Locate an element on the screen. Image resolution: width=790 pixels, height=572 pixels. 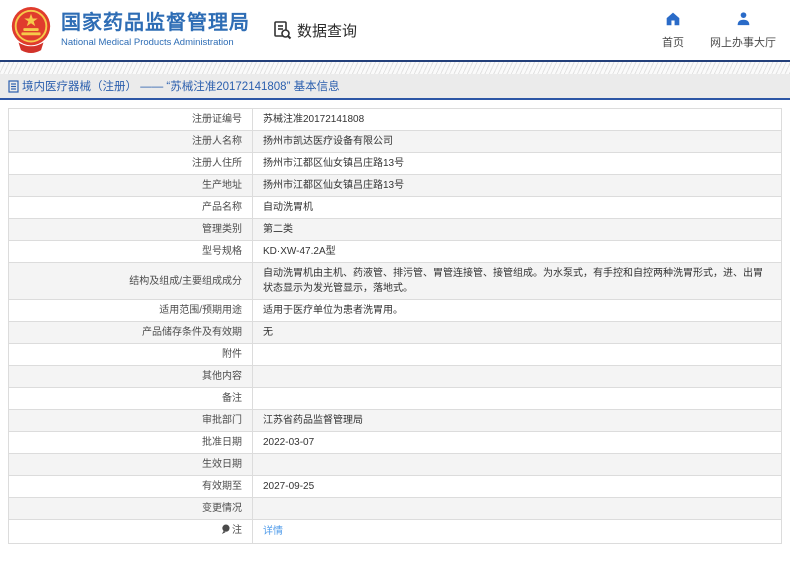
row-label: 审批部门 is located at coordinates (130, 420).